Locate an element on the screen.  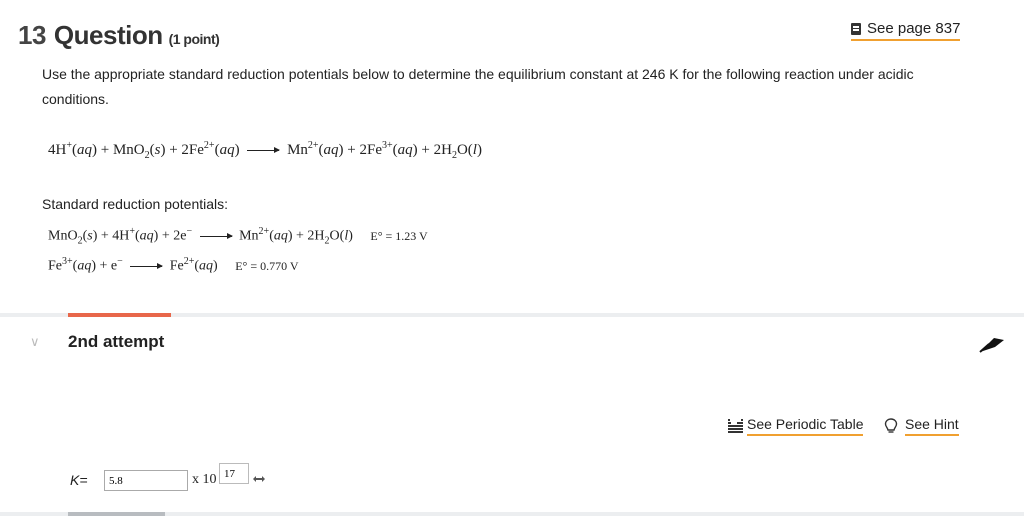
attempt-tab-indicator is located at coordinates (119, 315).